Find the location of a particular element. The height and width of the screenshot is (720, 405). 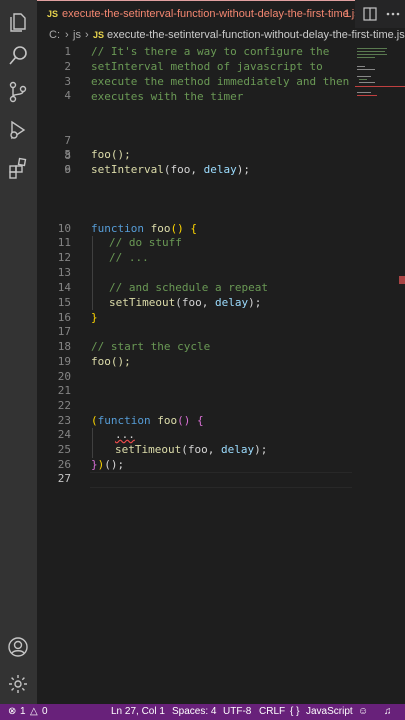

activity-bar is located at coordinates (18, 352).